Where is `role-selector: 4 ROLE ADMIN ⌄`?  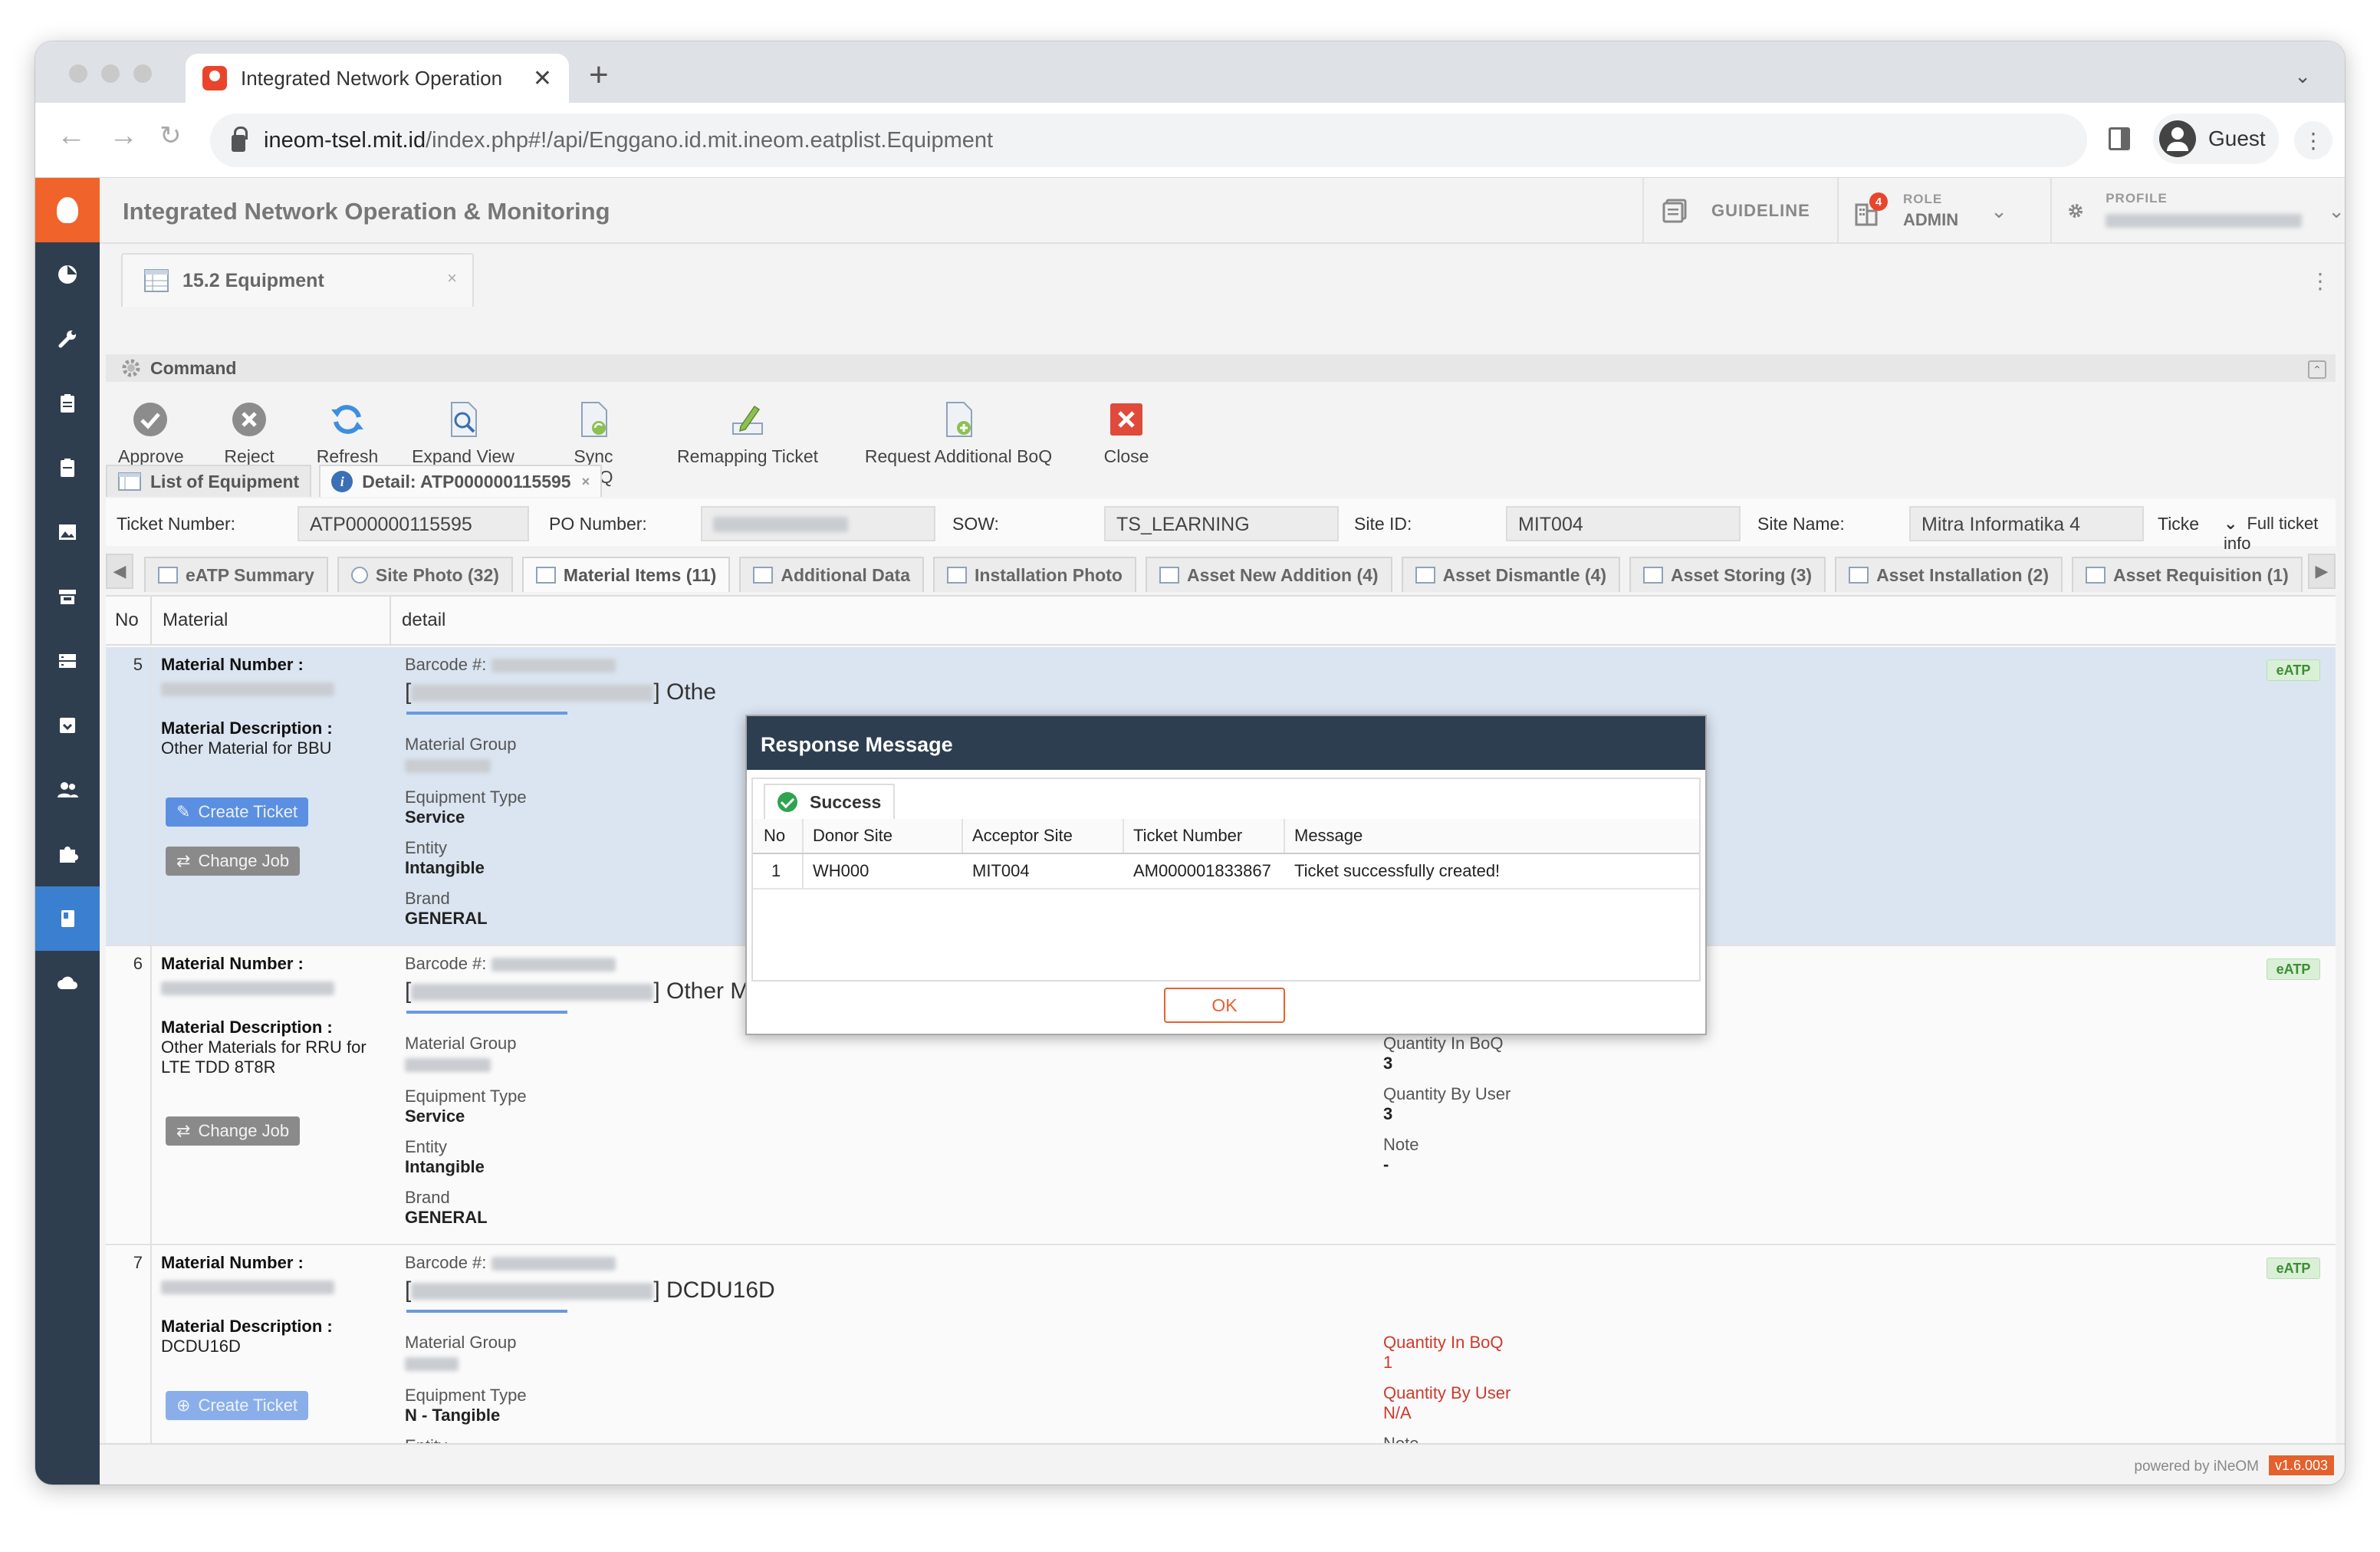 role-selector: 4 ROLE ADMIN ⌄ is located at coordinates (1943, 211).